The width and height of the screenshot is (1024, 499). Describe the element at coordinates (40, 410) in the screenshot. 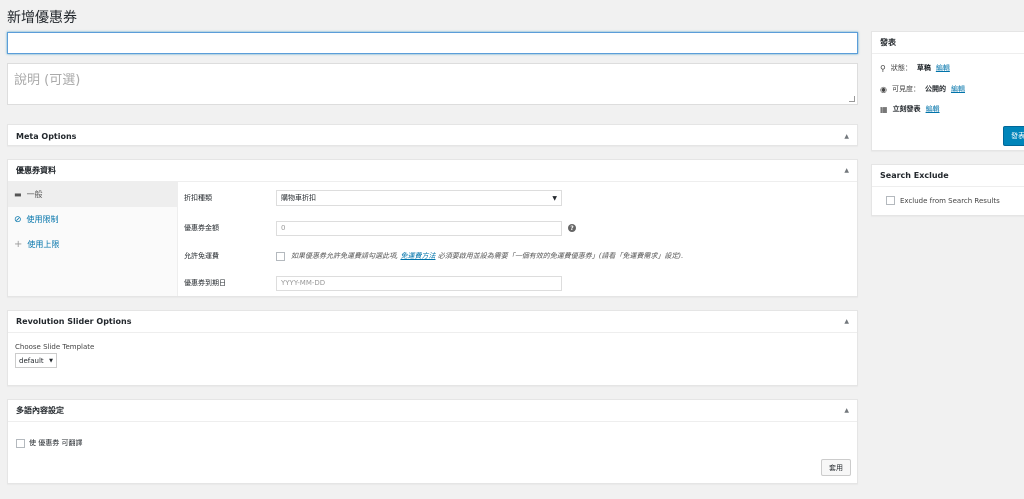

I see `multilingual-title: 多語內容設定` at that location.